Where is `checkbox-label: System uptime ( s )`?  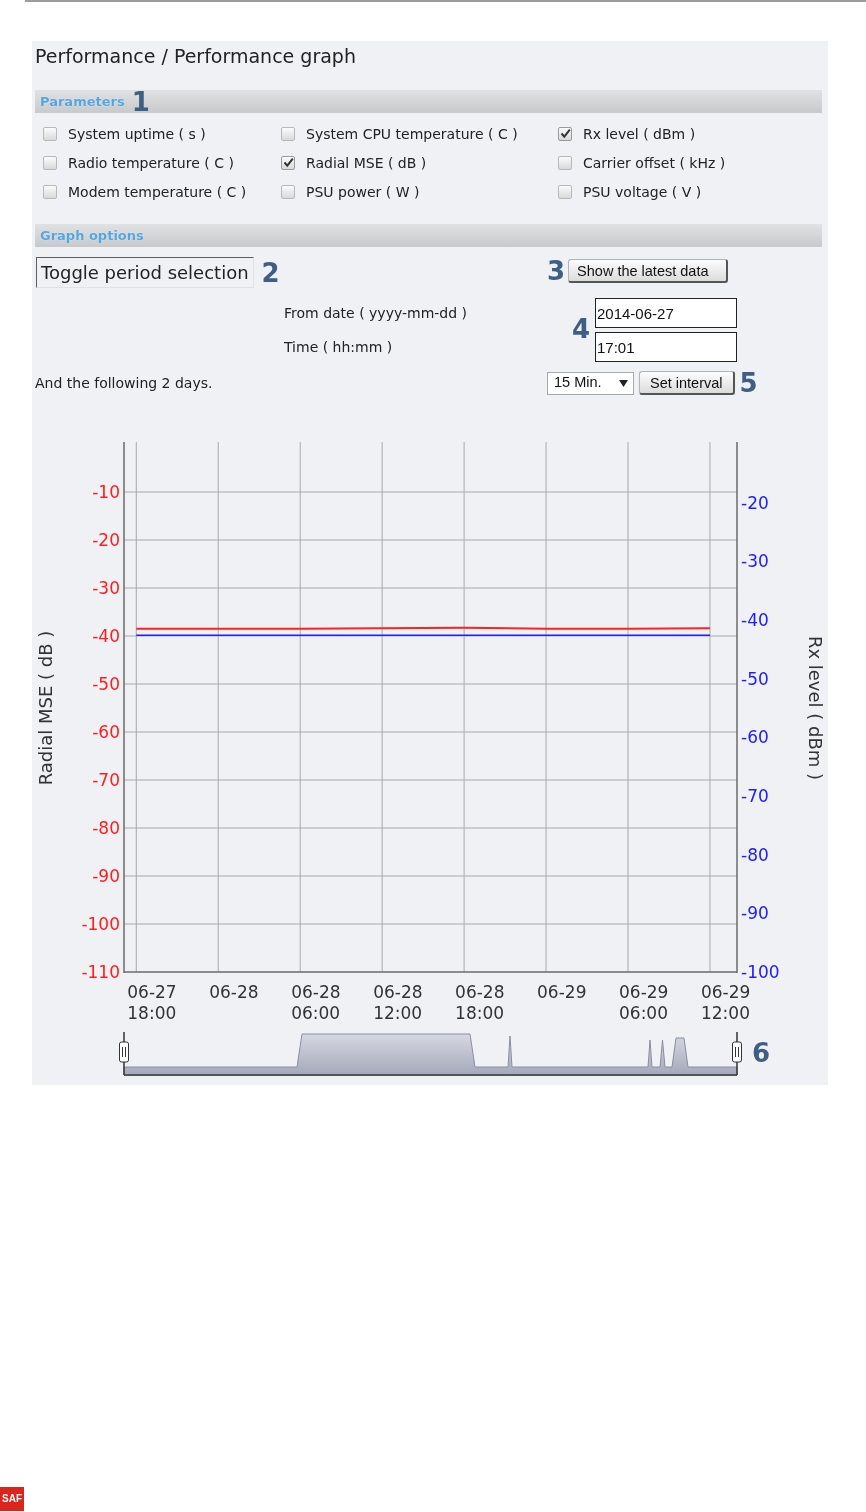
checkbox-label: System uptime ( s ) is located at coordinates (137, 133).